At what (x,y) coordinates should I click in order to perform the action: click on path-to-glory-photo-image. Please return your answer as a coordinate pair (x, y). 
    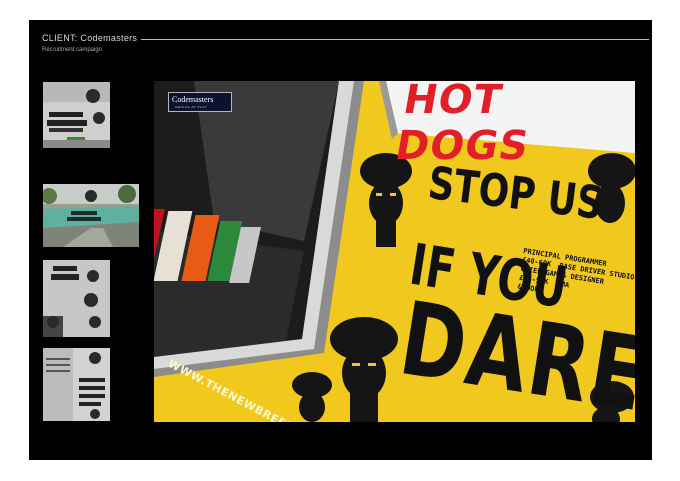
    Looking at the image, I should click on (91, 215).